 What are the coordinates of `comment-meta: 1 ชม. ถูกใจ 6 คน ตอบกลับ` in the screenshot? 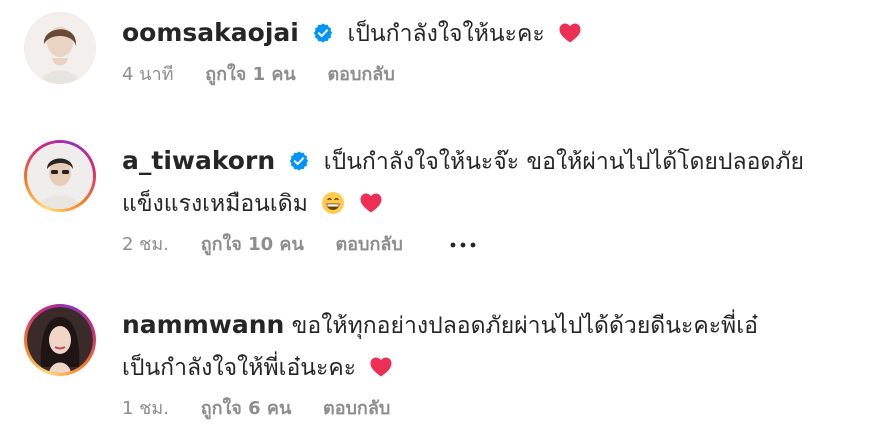 It's located at (487, 409).